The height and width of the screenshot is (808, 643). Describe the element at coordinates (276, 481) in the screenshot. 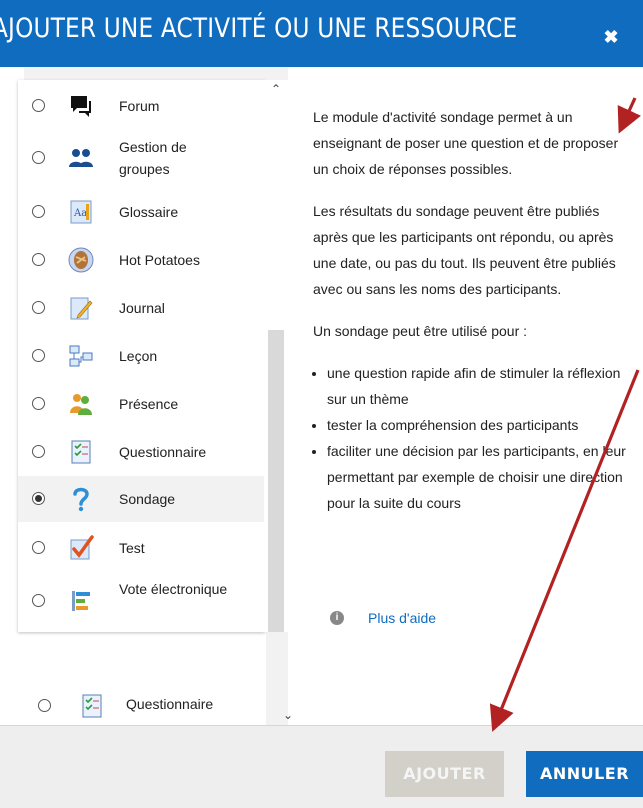

I see `scrollbar-thumb` at that location.